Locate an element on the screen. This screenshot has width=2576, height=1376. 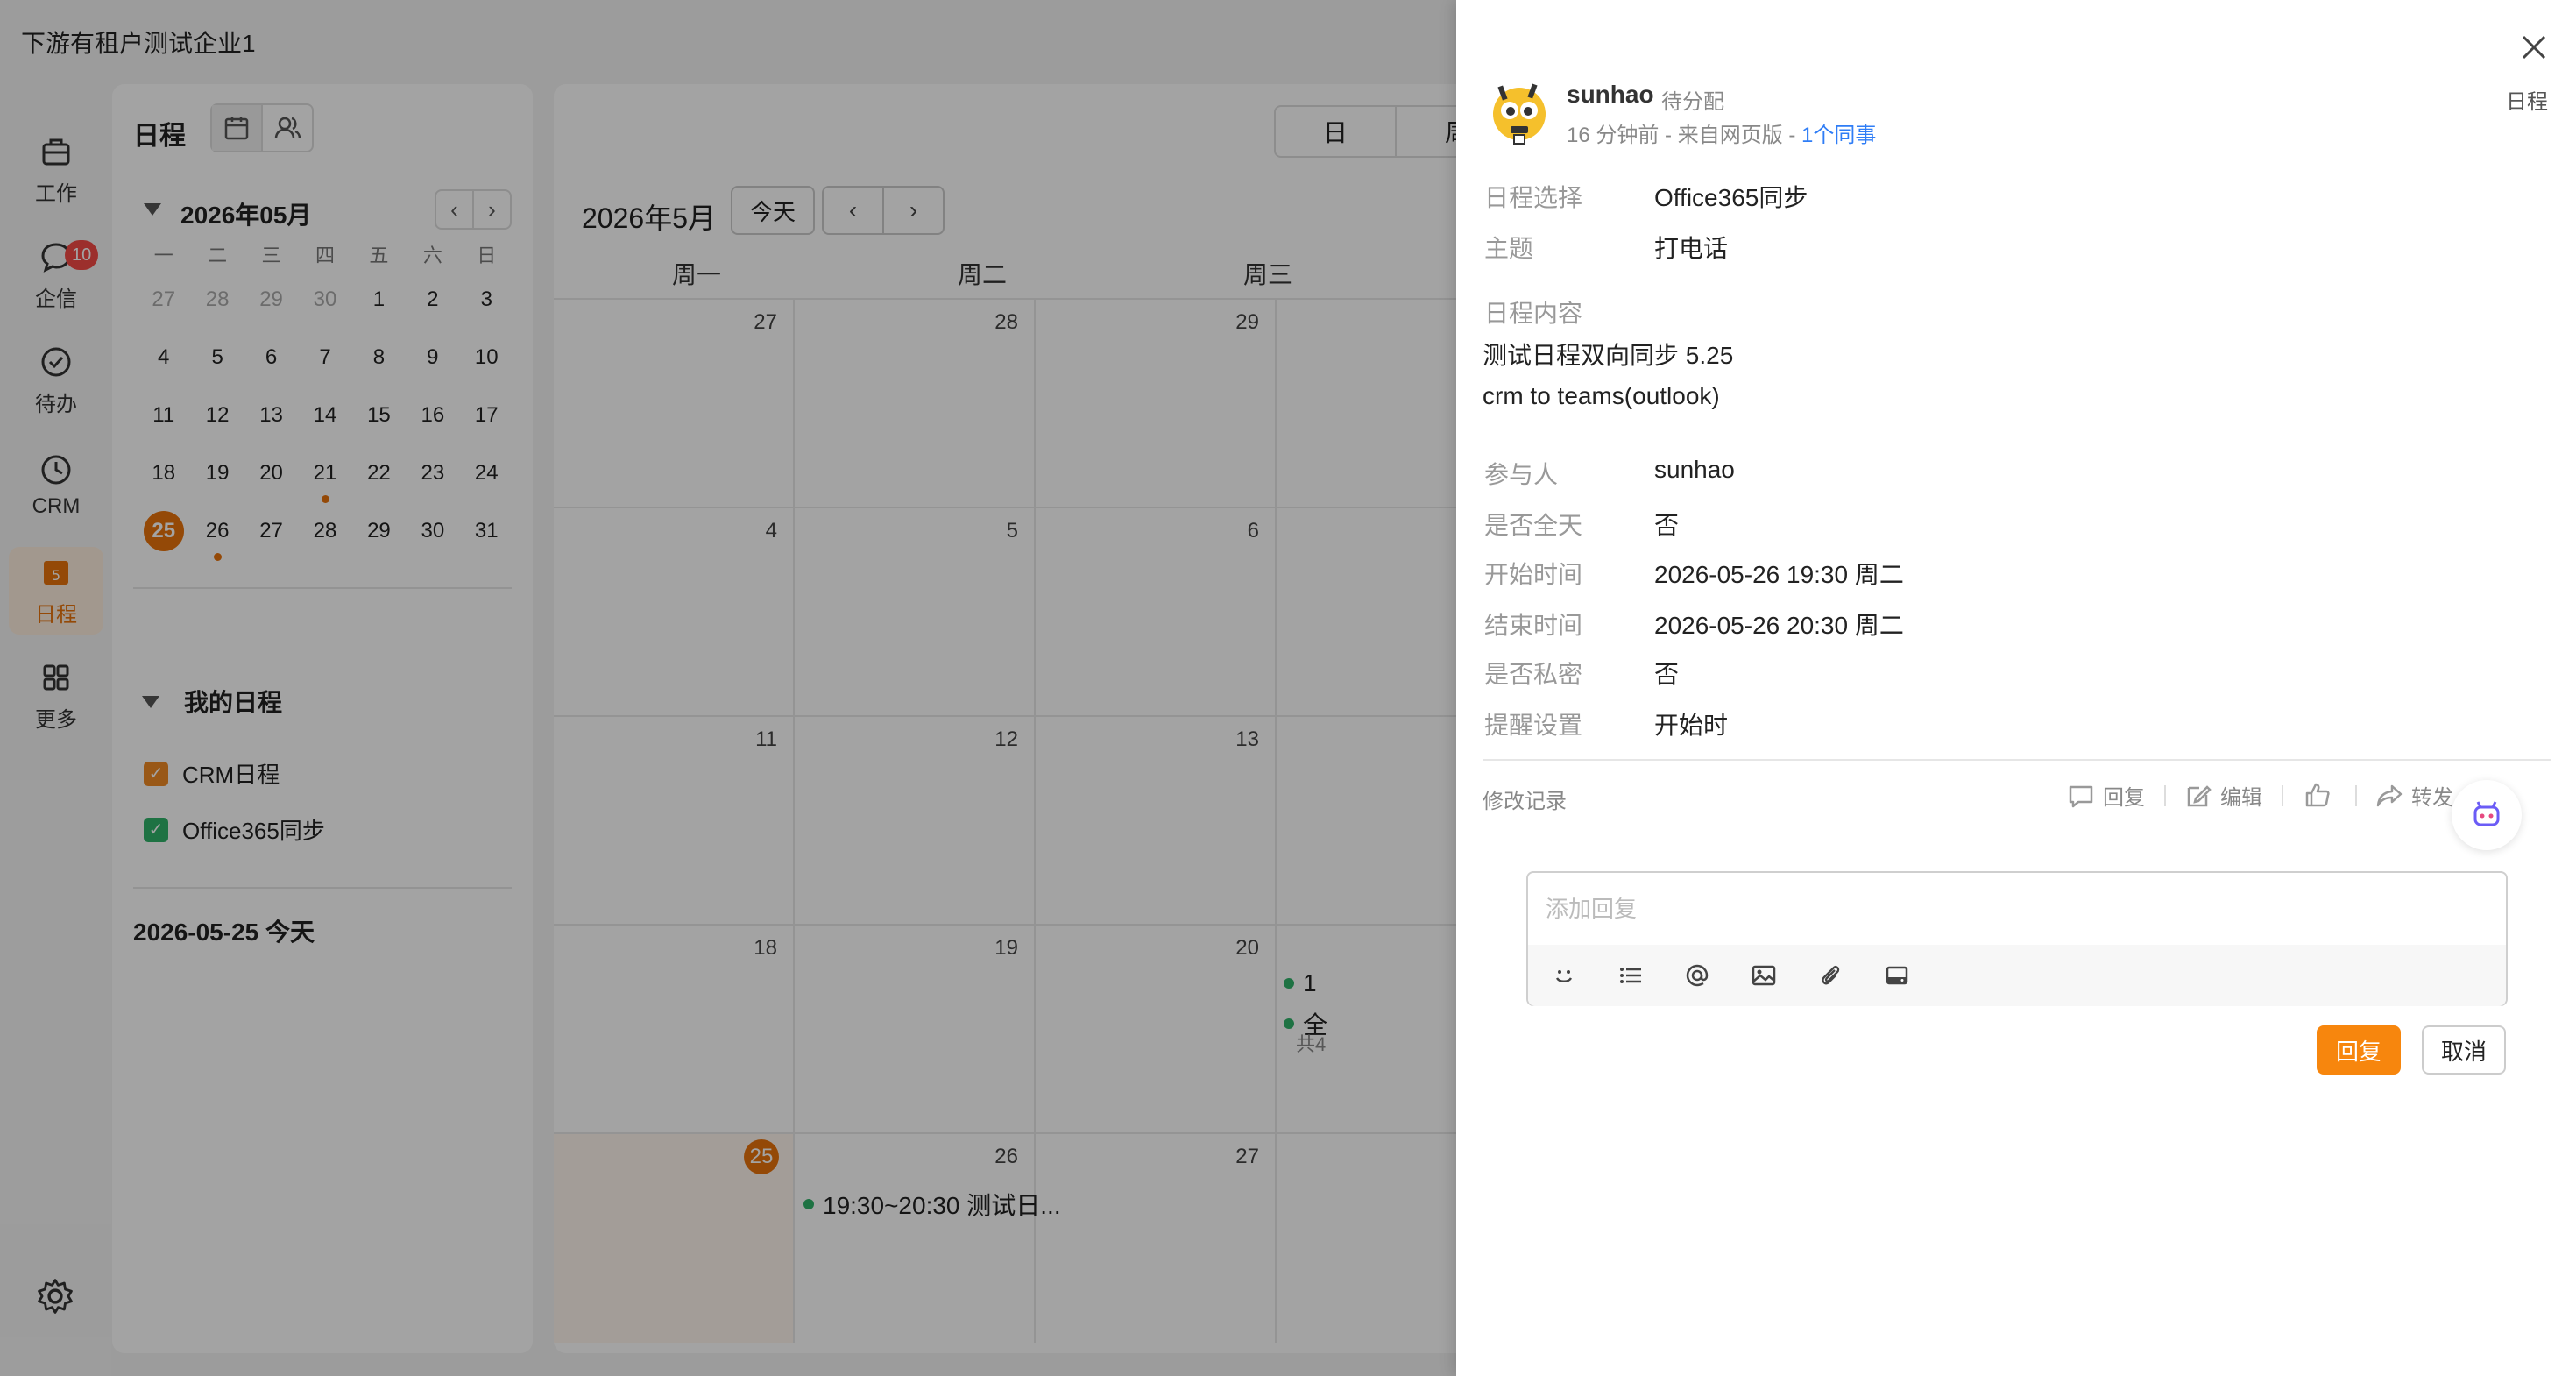
thumbs-up-icon is located at coordinates (2317, 795).